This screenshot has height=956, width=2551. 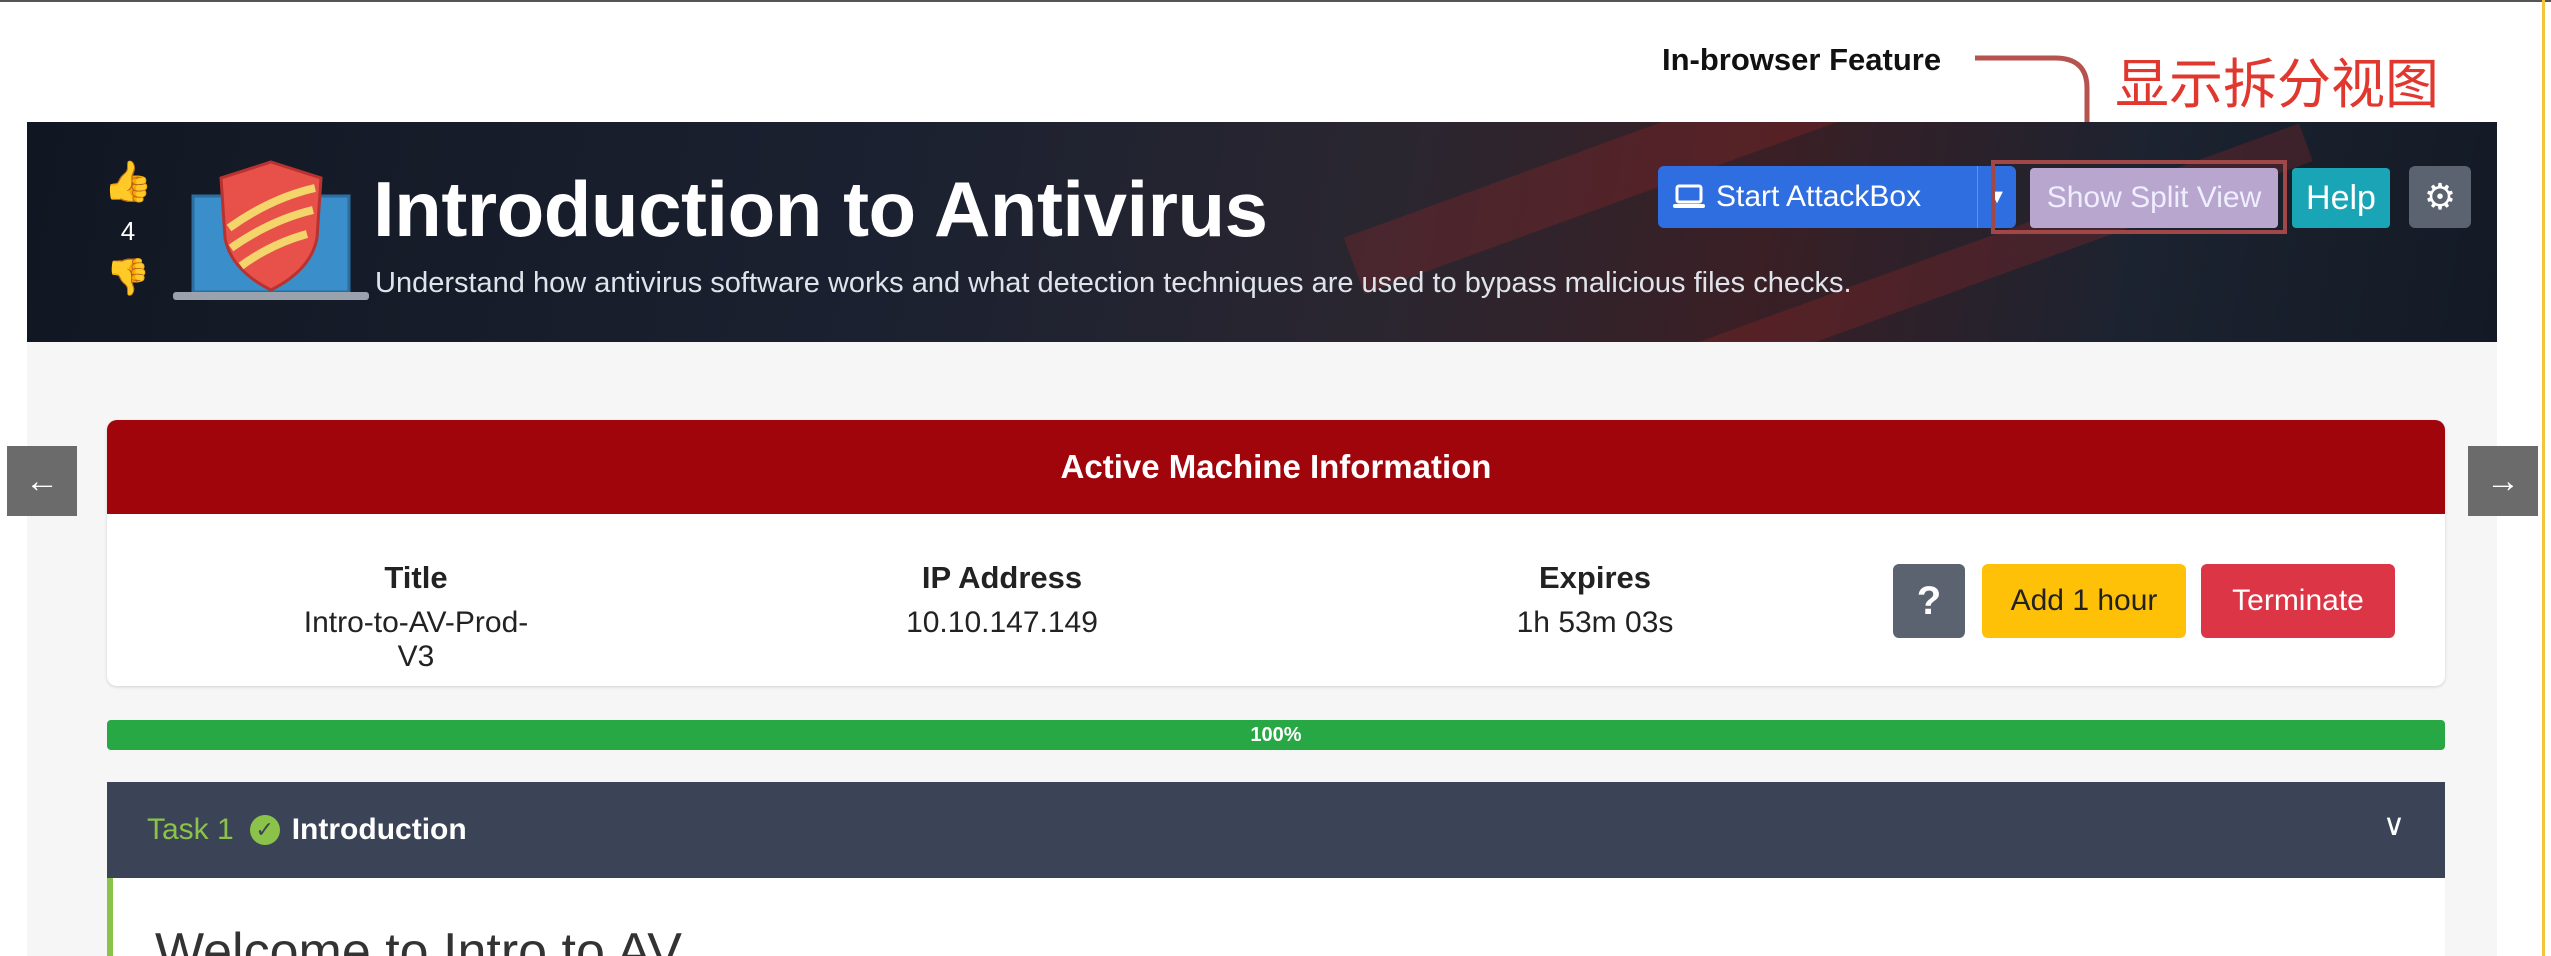 I want to click on next-room-button: →, so click(x=2503, y=481).